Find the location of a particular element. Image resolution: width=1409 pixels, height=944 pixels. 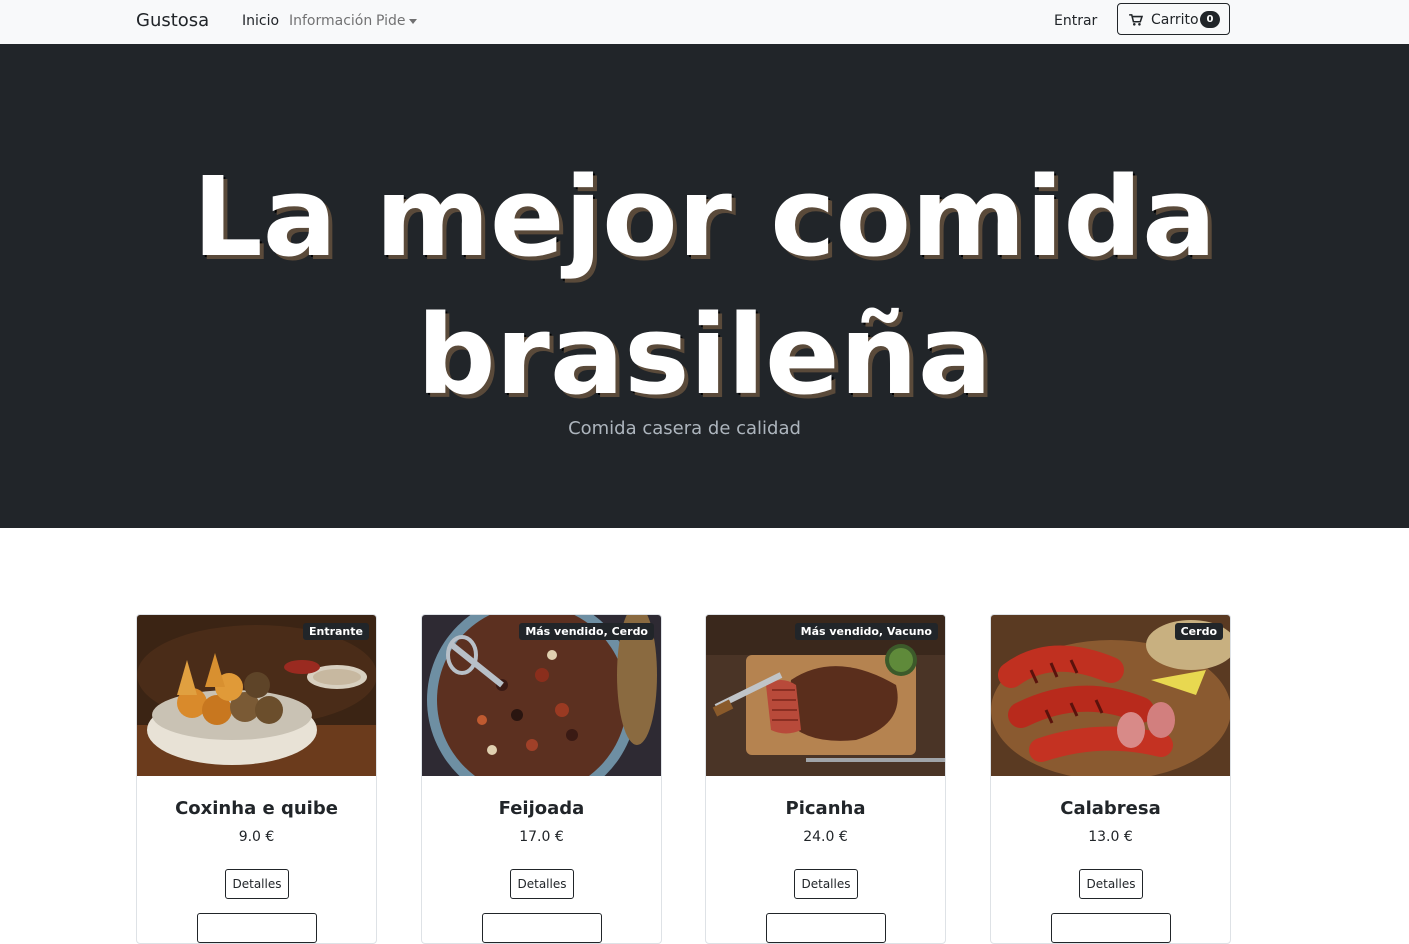

hero-subtitle: Comida casera de calidad is located at coordinates (684, 428).